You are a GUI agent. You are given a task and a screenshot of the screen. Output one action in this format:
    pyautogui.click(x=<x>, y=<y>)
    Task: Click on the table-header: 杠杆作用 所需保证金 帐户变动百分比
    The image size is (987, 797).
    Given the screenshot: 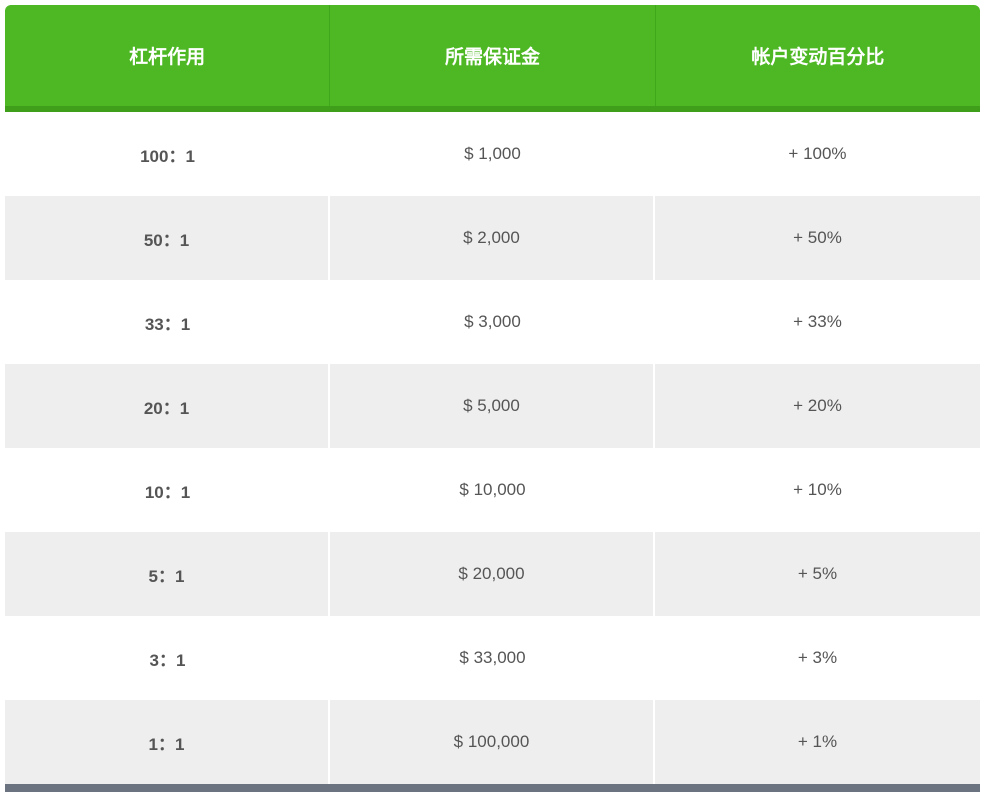 What is the action you would take?
    pyautogui.click(x=492, y=58)
    